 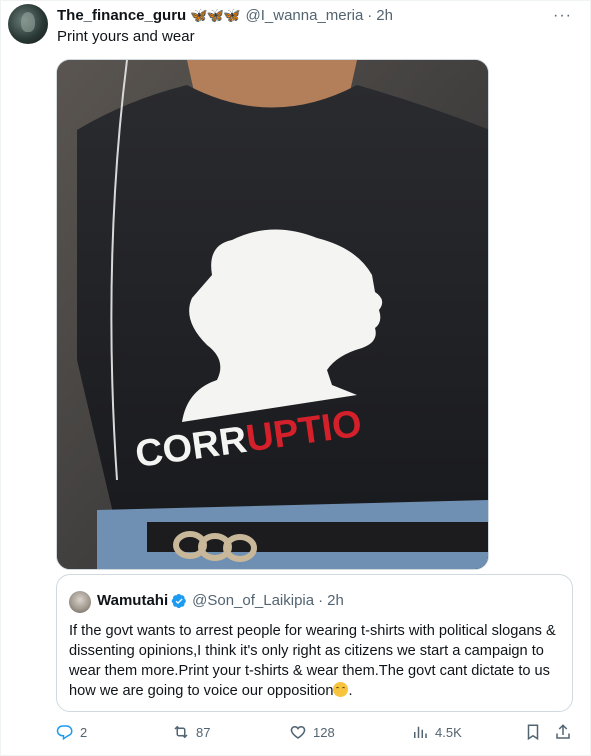 What do you see at coordinates (253, 600) in the screenshot?
I see `quoted-author-handle: @Son_of_Laikipia` at bounding box center [253, 600].